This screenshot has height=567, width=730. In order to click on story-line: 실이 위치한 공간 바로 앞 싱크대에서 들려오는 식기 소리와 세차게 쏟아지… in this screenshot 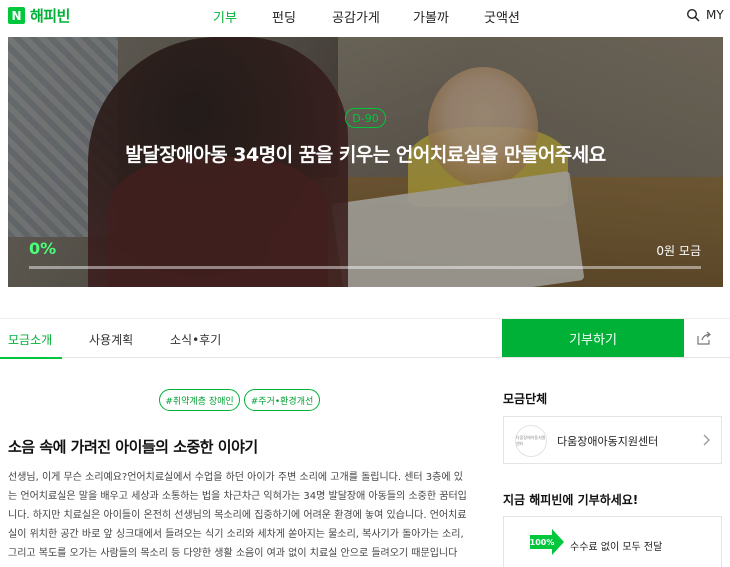, I will do `click(236, 534)`.